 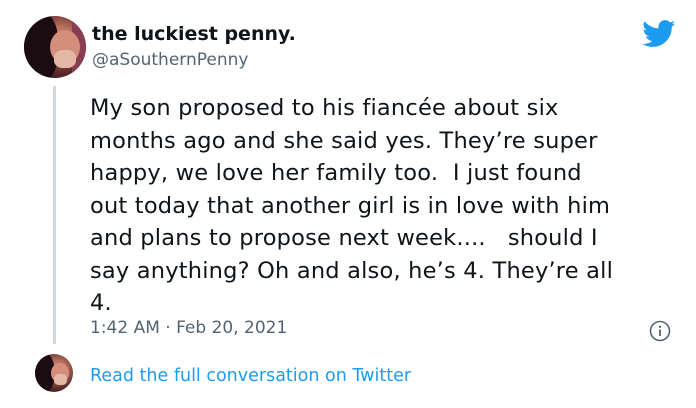 I want to click on twitter-bird-icon, so click(x=659, y=34).